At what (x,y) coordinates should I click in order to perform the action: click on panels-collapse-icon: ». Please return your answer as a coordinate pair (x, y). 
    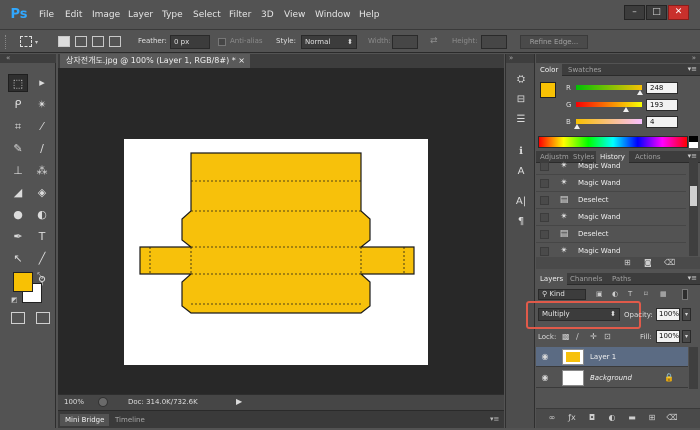
    Looking at the image, I should click on (618, 58).